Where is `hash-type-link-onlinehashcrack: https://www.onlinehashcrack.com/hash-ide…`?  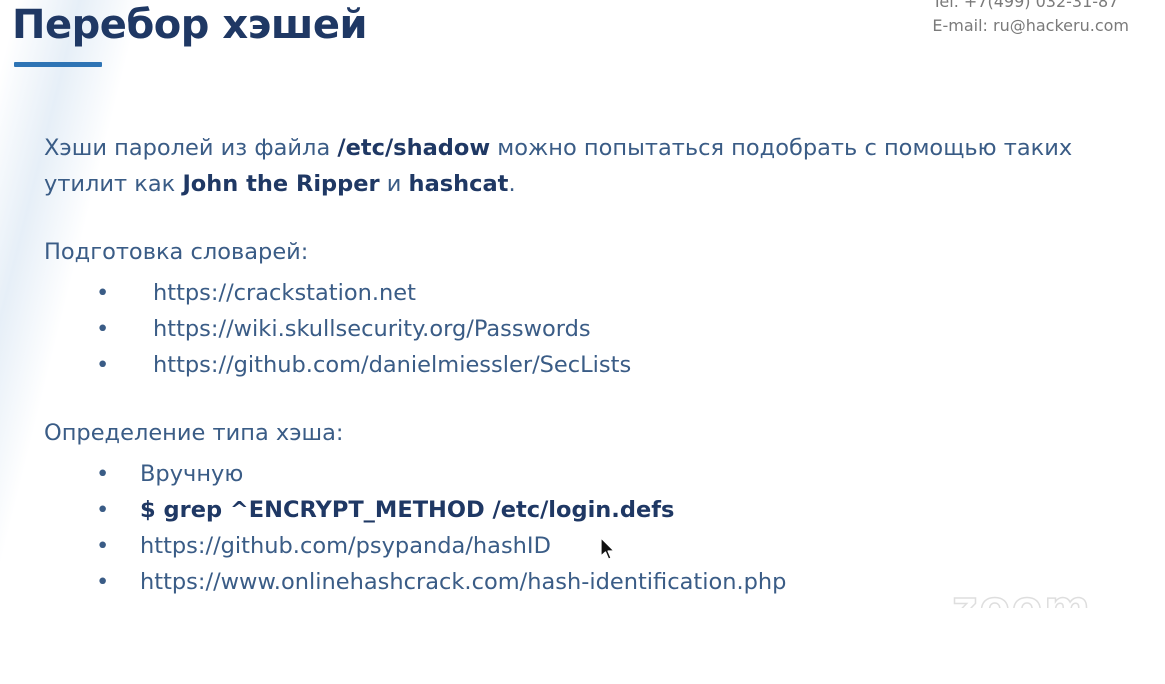 hash-type-link-onlinehashcrack: https://www.onlinehashcrack.com/hash-ide… is located at coordinates (463, 582).